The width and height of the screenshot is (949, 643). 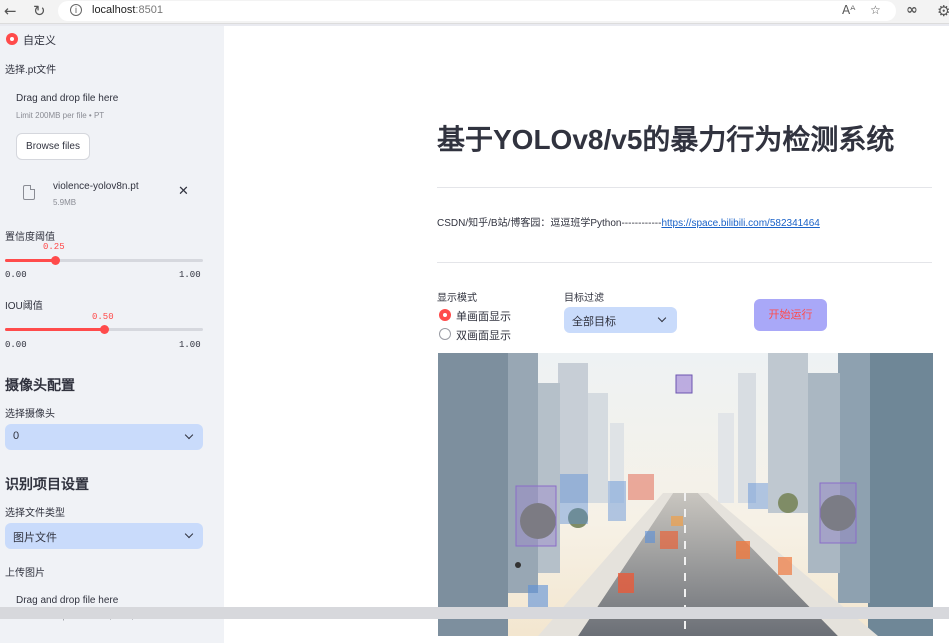 What do you see at coordinates (848, 10) in the screenshot?
I see `read-aloud-icon: Aᴬ` at bounding box center [848, 10].